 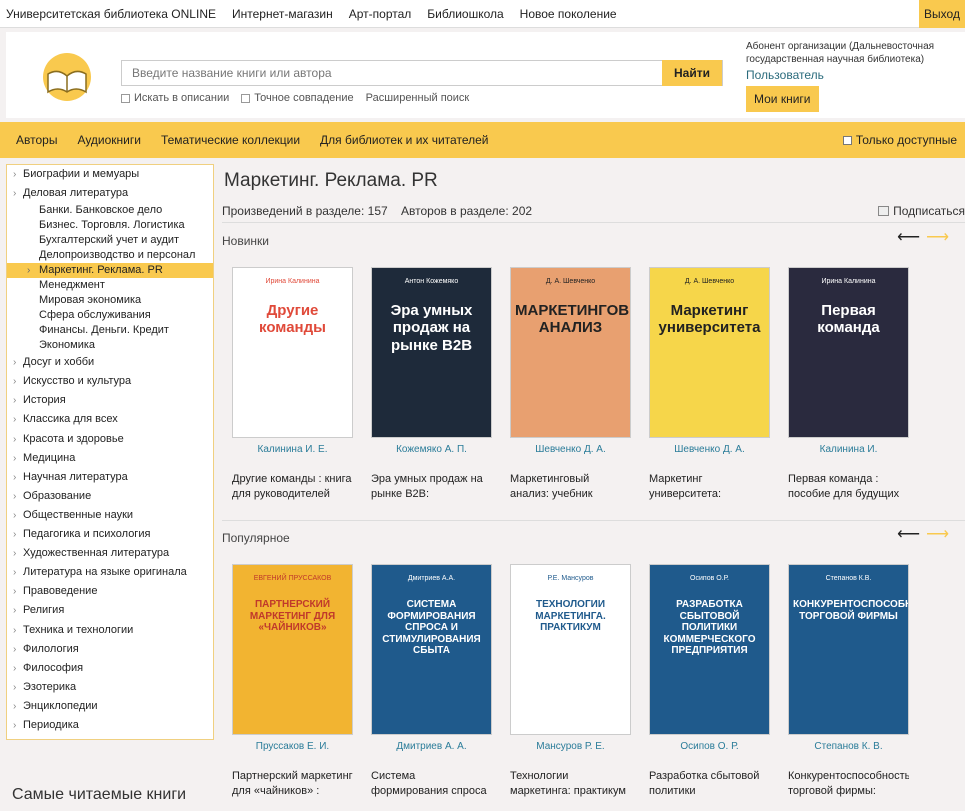 I want to click on sidebar-category: › Классика для всех, so click(x=110, y=419).